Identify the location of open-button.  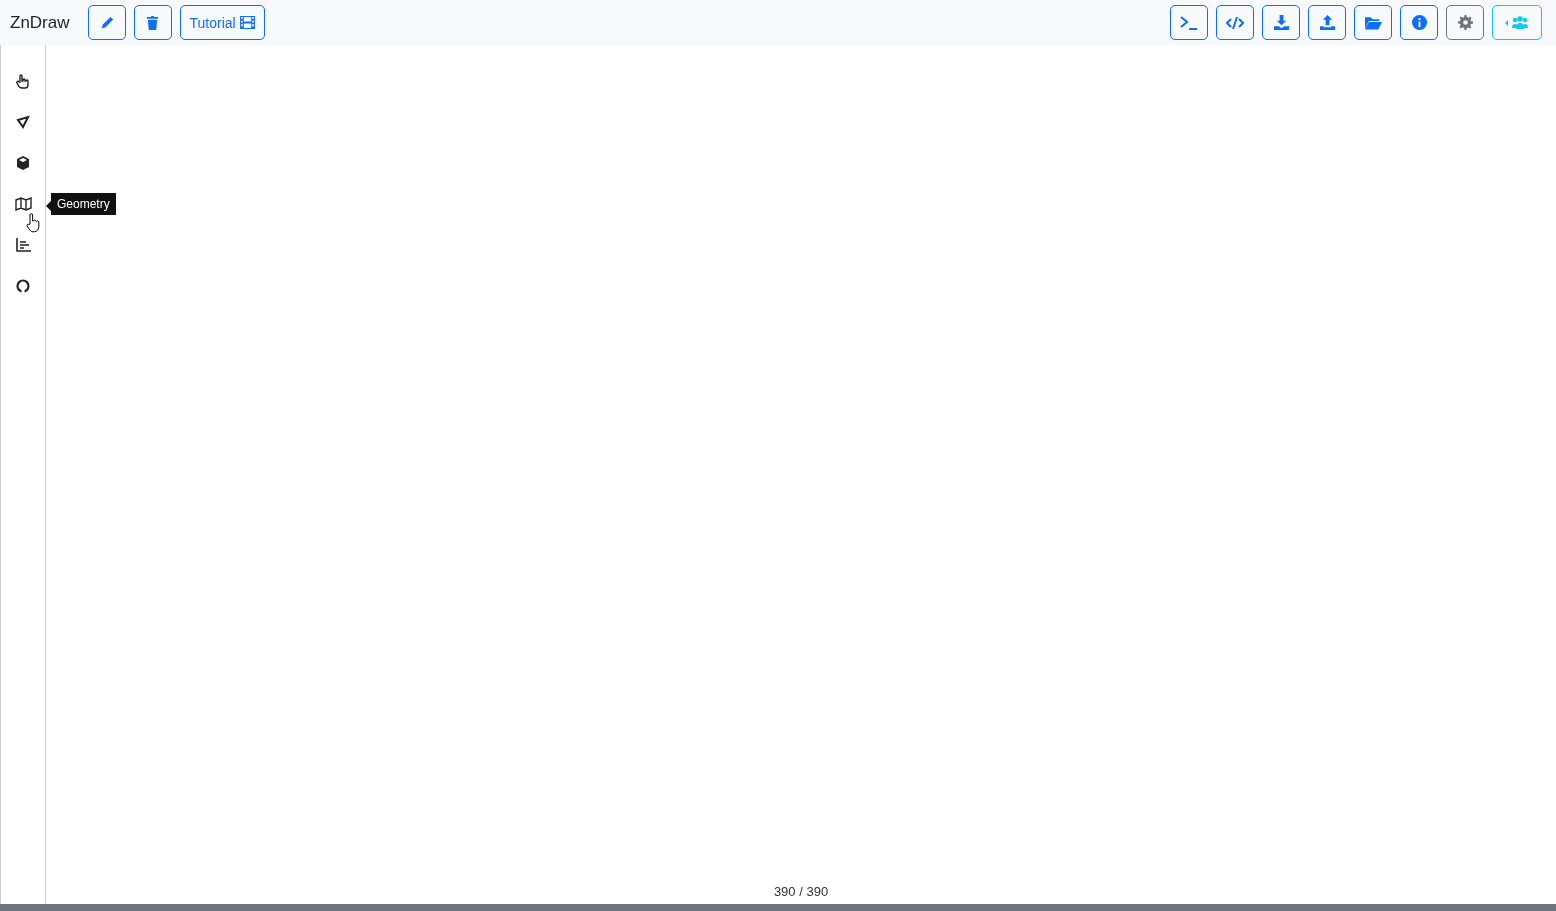
(1373, 22).